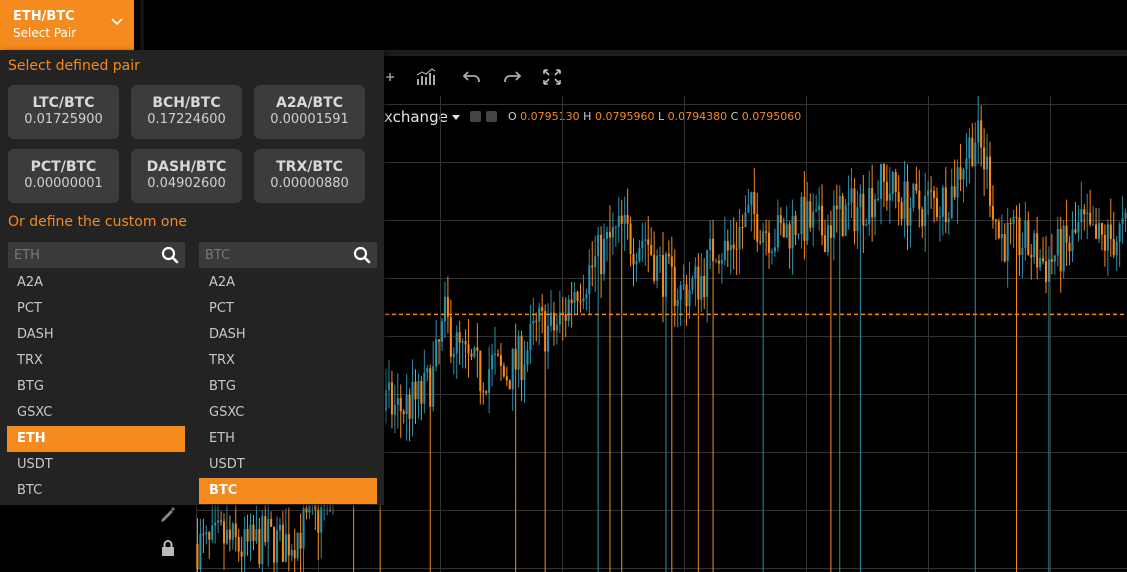  Describe the element at coordinates (309, 112) in the screenshot. I see `pair-card: A2A/BTC 0.00001591` at that location.